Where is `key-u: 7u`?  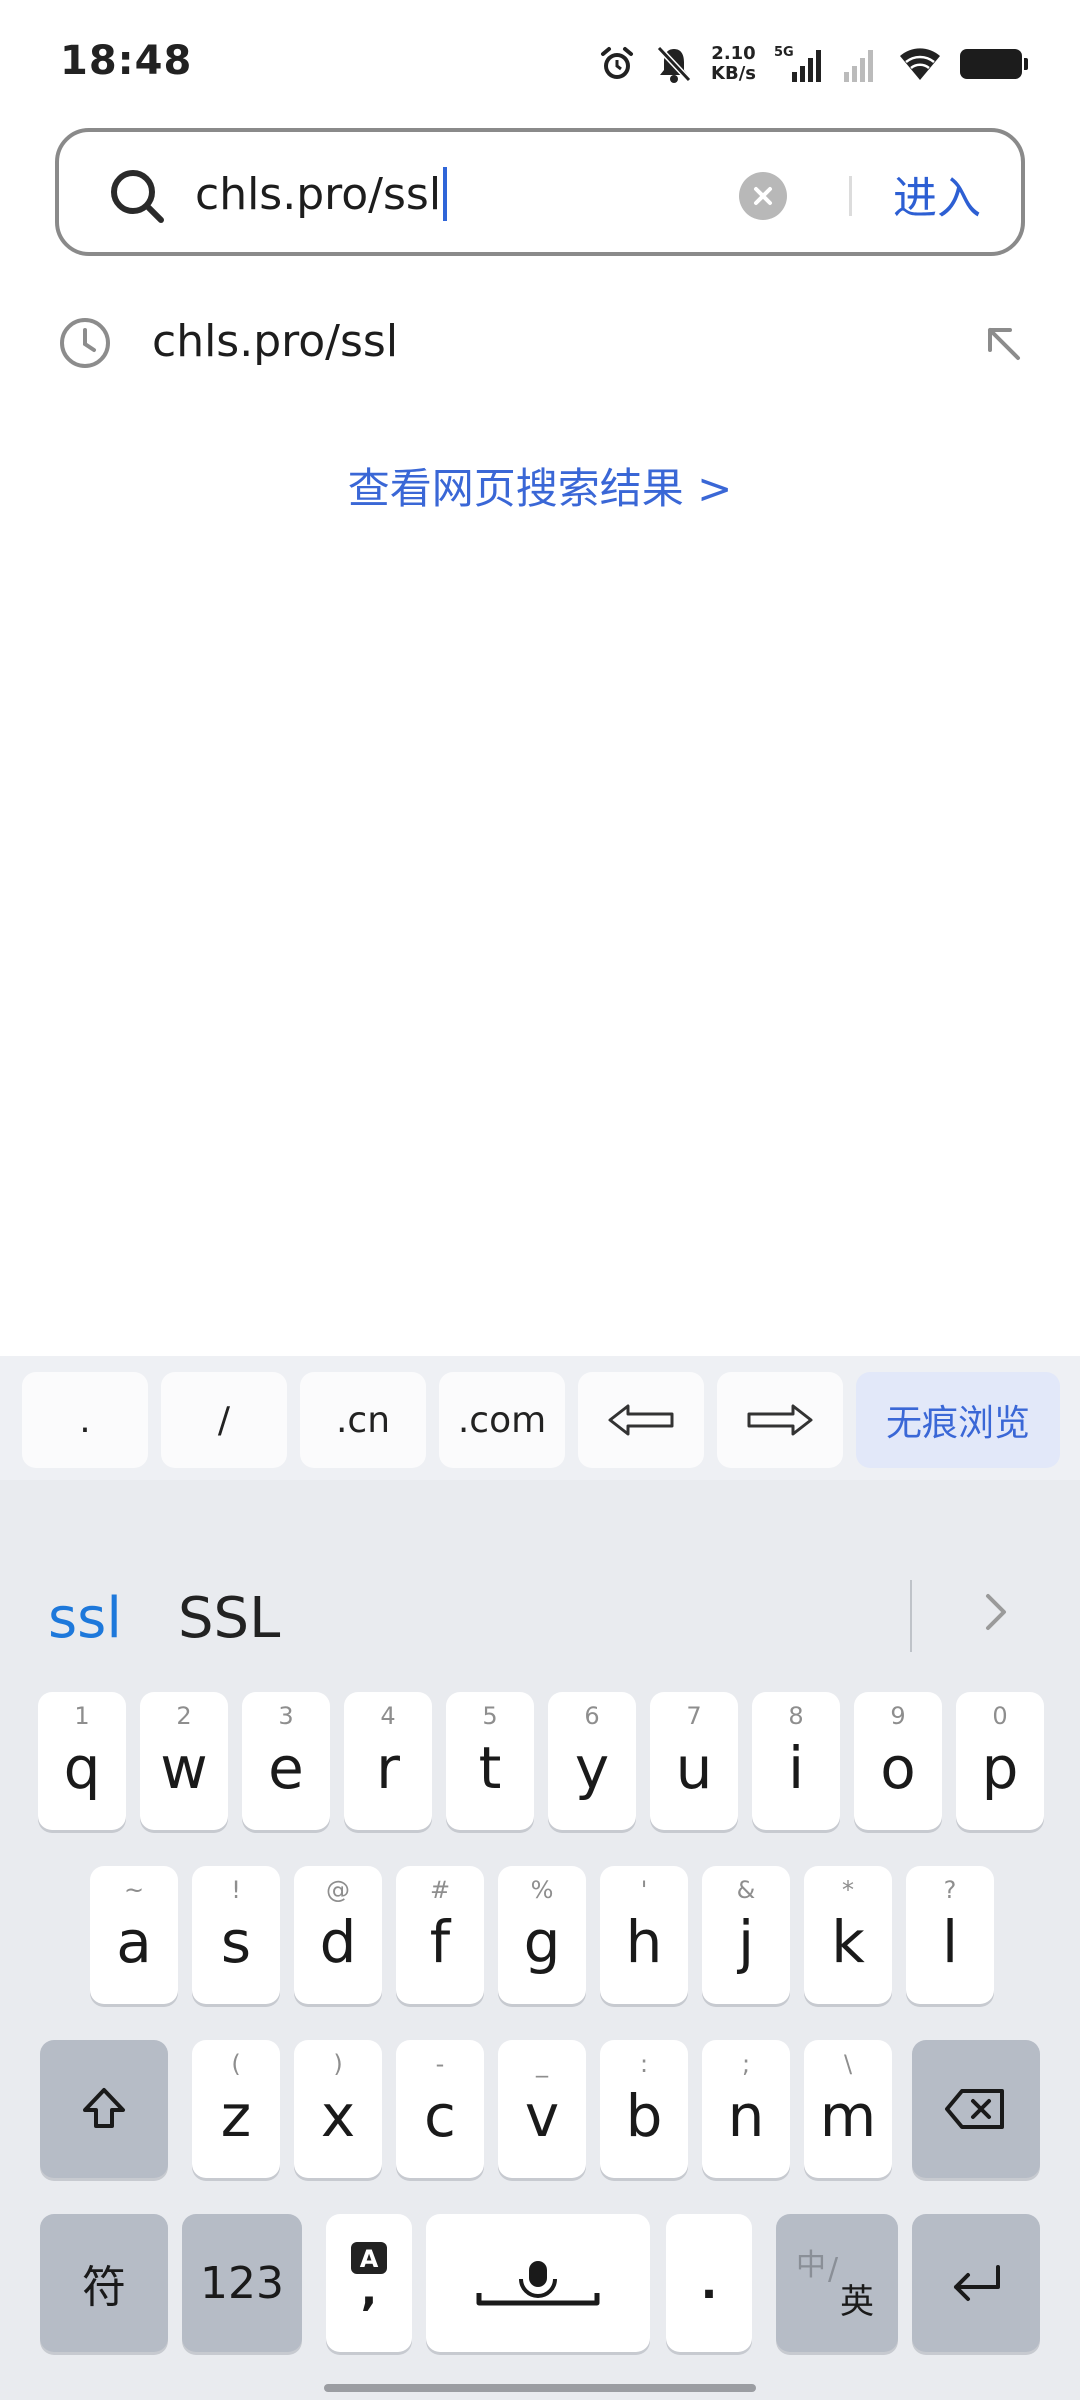 key-u: 7u is located at coordinates (694, 1761).